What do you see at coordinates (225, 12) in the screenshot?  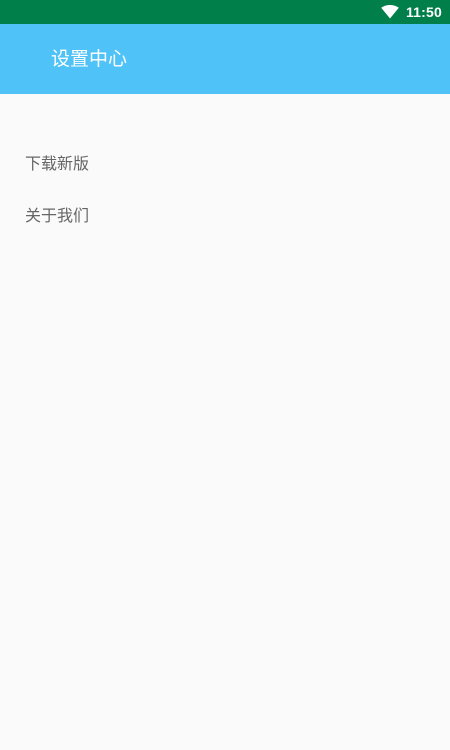 I see `status-bar: 11:50` at bounding box center [225, 12].